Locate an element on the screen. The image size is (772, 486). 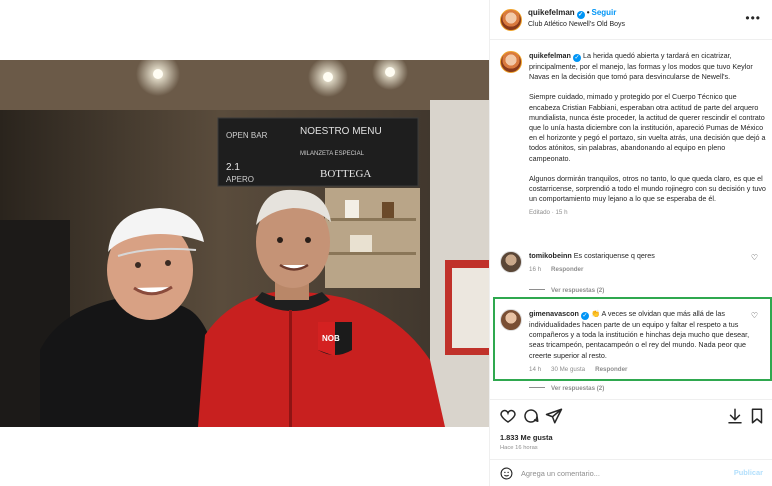
emoji-icon is located at coordinates (506, 473).